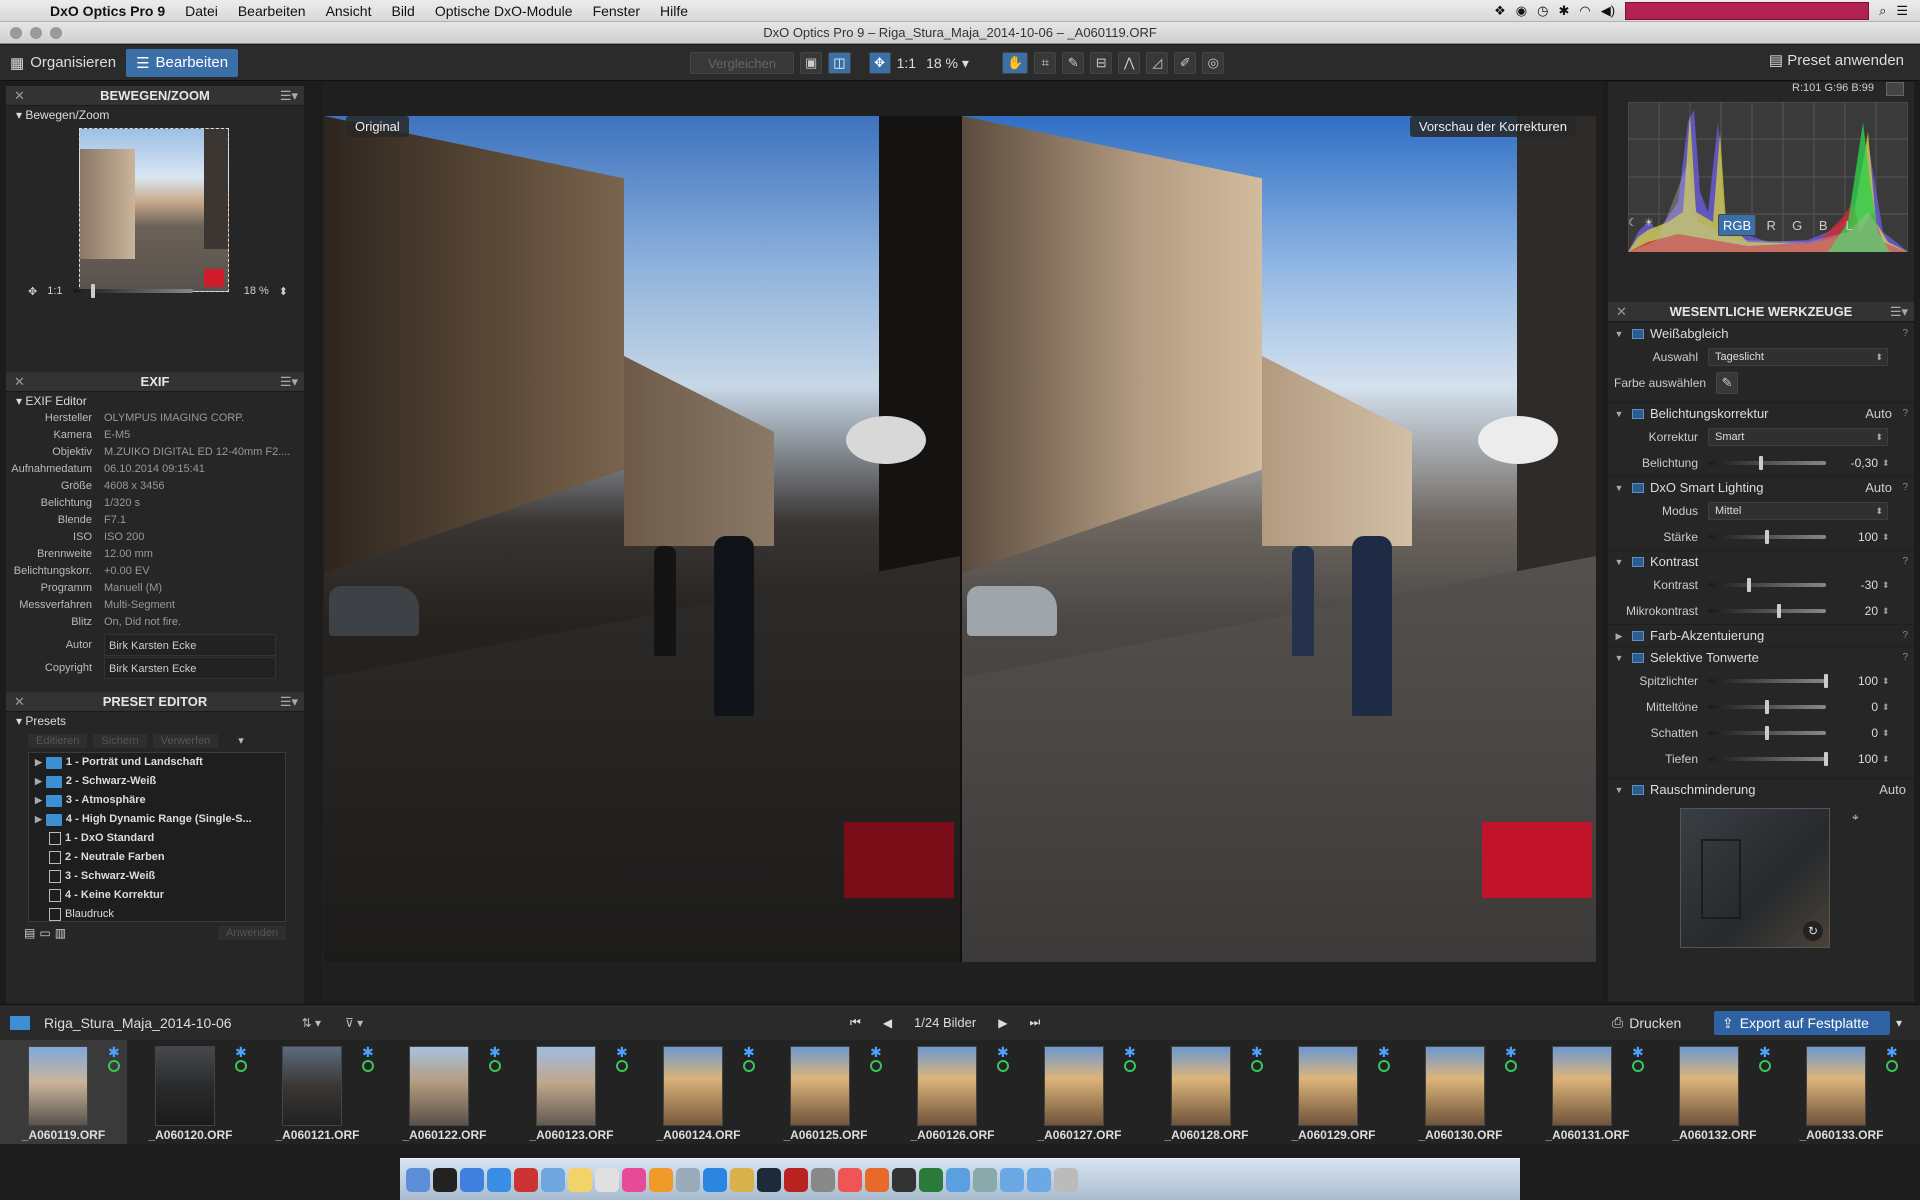 The image size is (1920, 1200). Describe the element at coordinates (1333, 1092) in the screenshot. I see `film-item: ✱ _A060129.ORF` at that location.